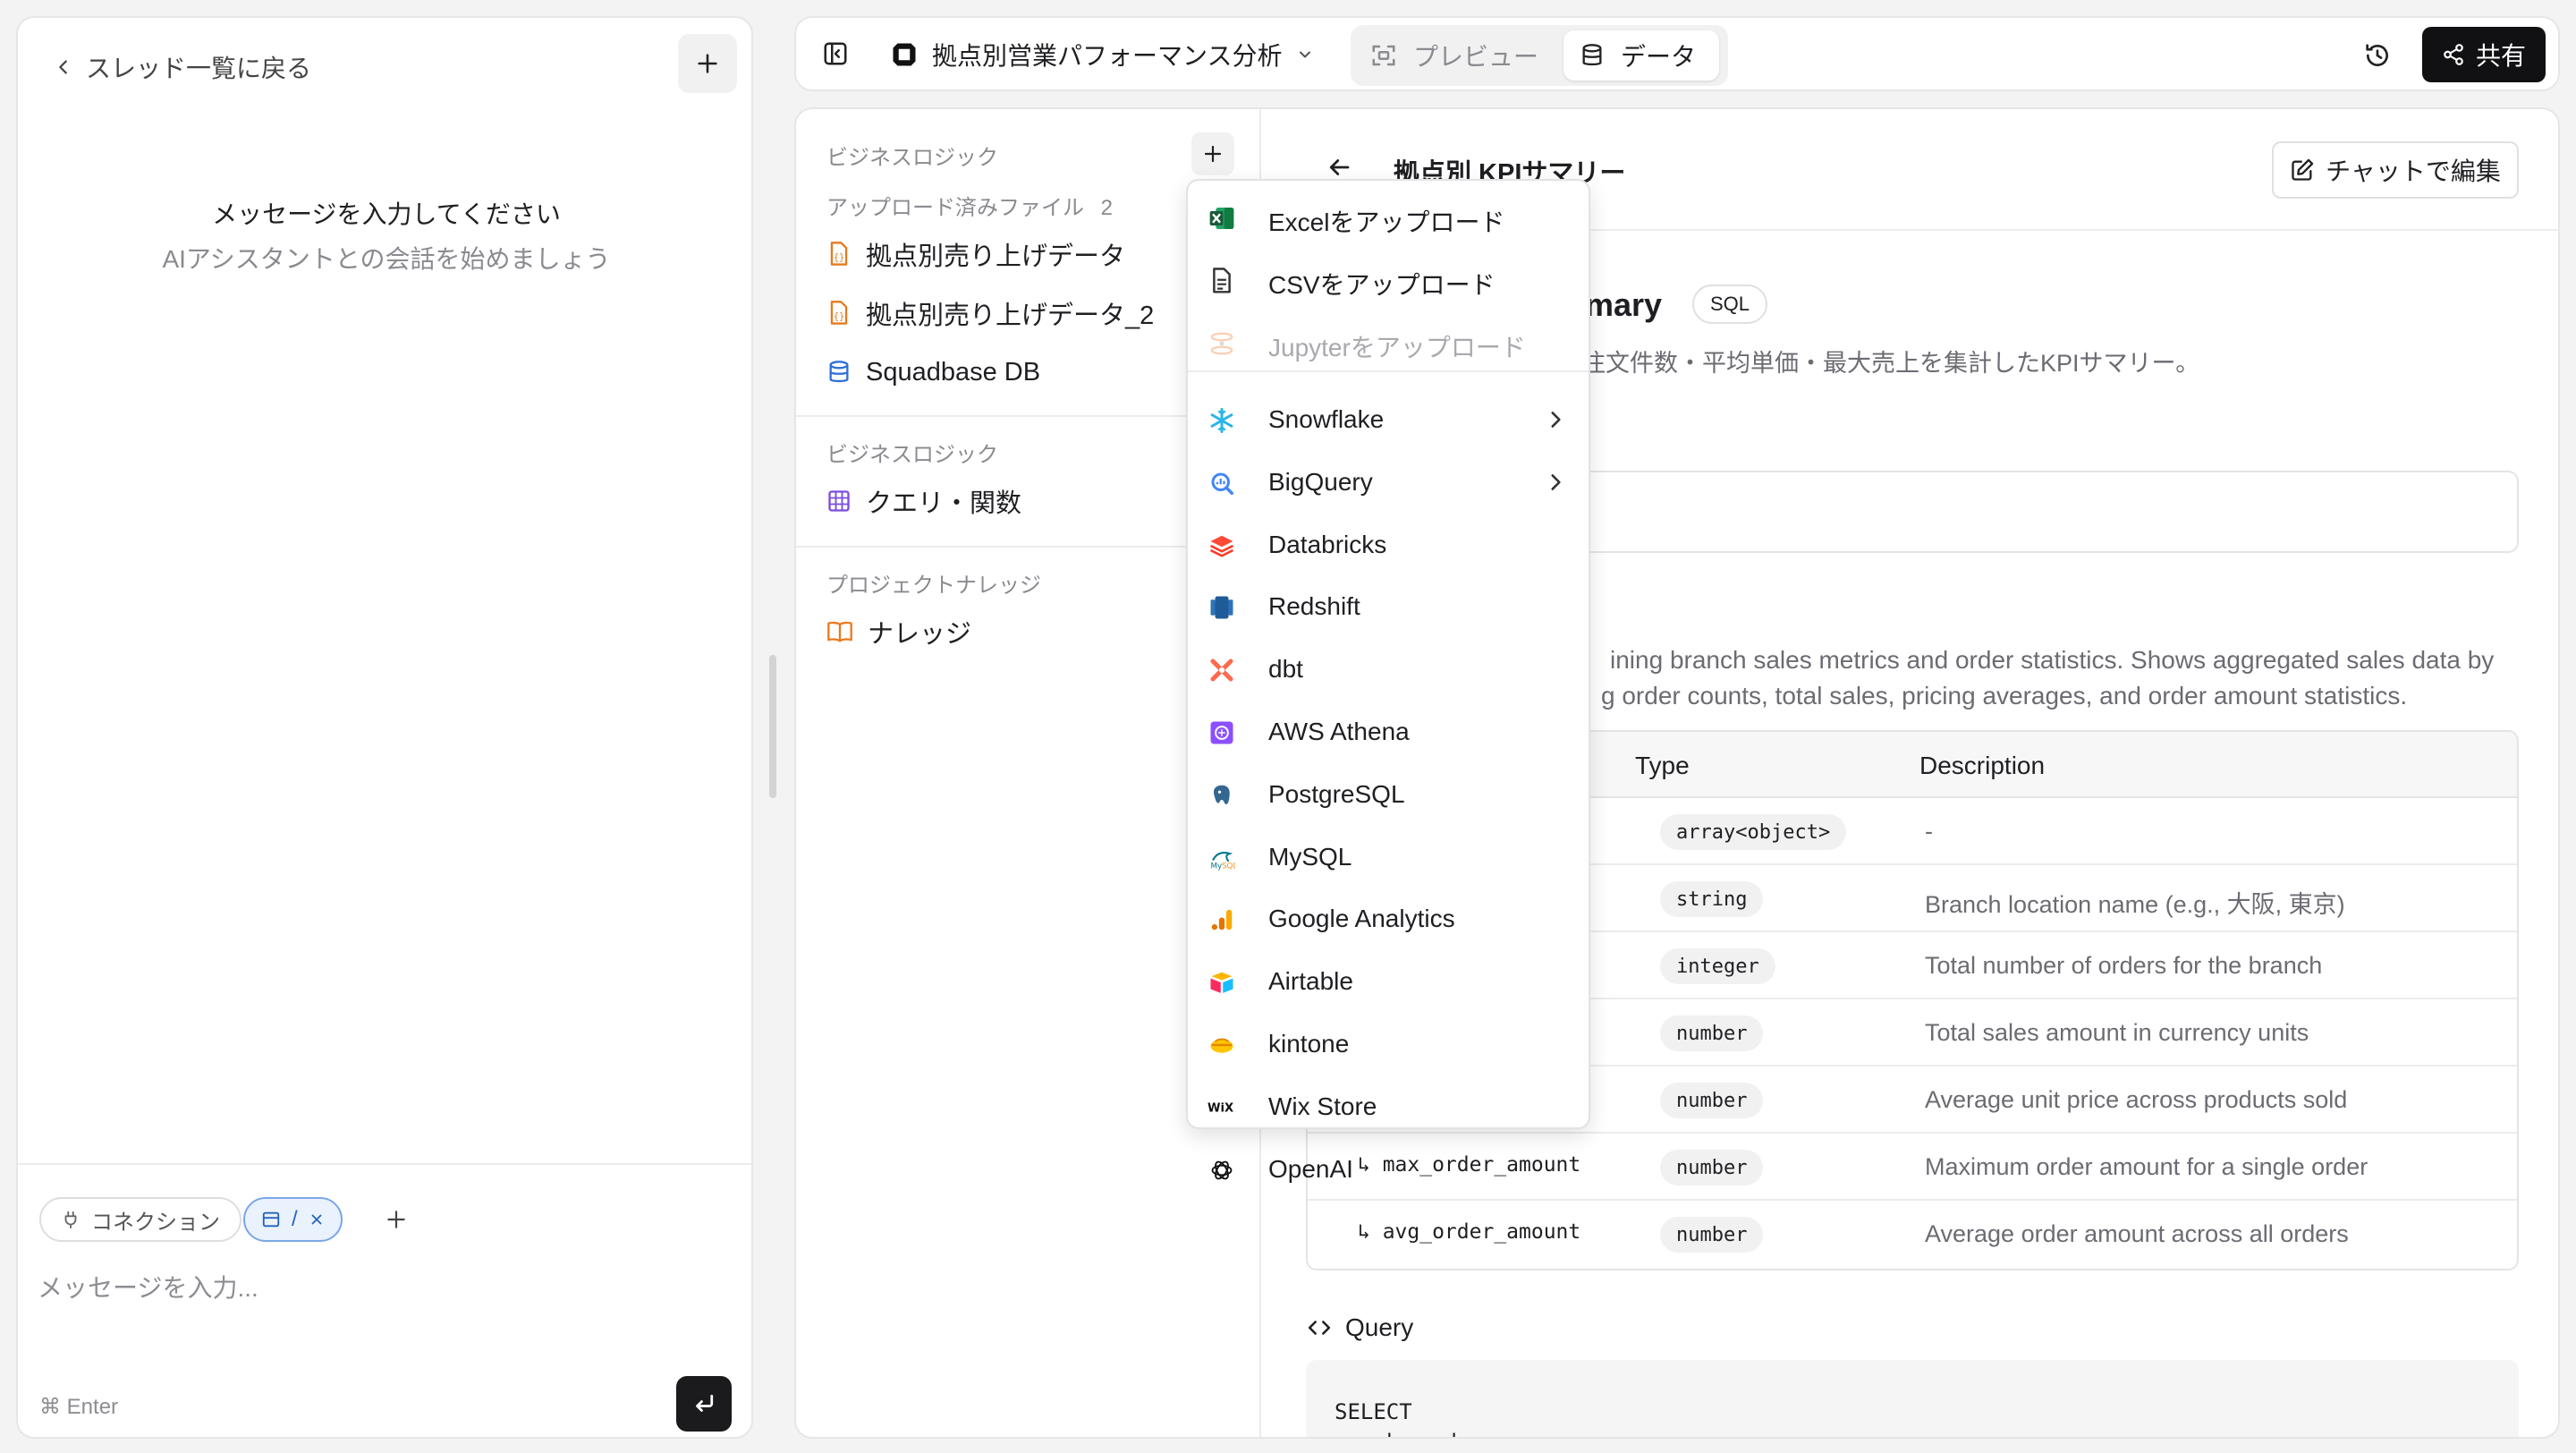 The width and height of the screenshot is (2576, 1453). Describe the element at coordinates (1339, 167) in the screenshot. I see `arrow-left-icon` at that location.